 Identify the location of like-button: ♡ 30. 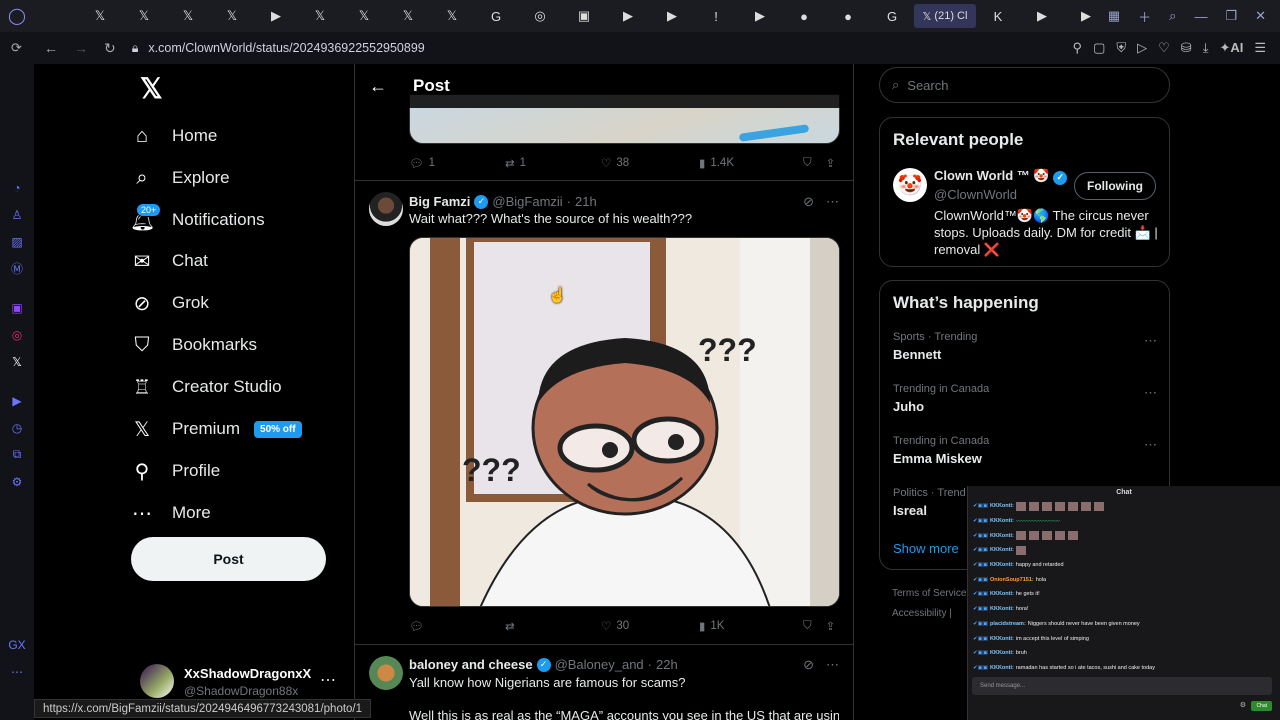
(650, 626).